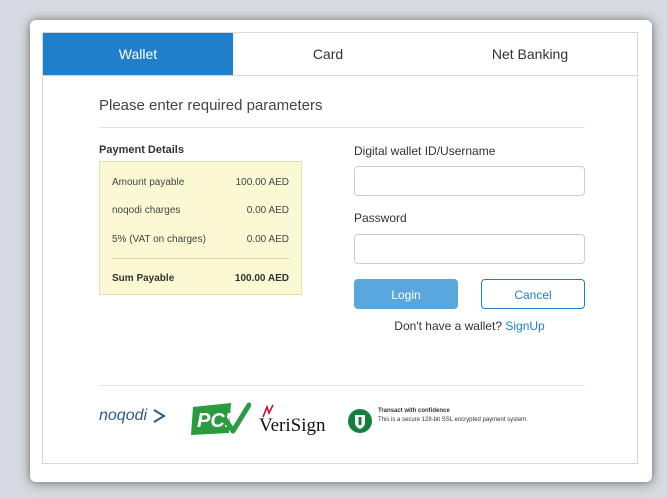 This screenshot has height=498, width=667. I want to click on payment-details-divider, so click(200, 258).